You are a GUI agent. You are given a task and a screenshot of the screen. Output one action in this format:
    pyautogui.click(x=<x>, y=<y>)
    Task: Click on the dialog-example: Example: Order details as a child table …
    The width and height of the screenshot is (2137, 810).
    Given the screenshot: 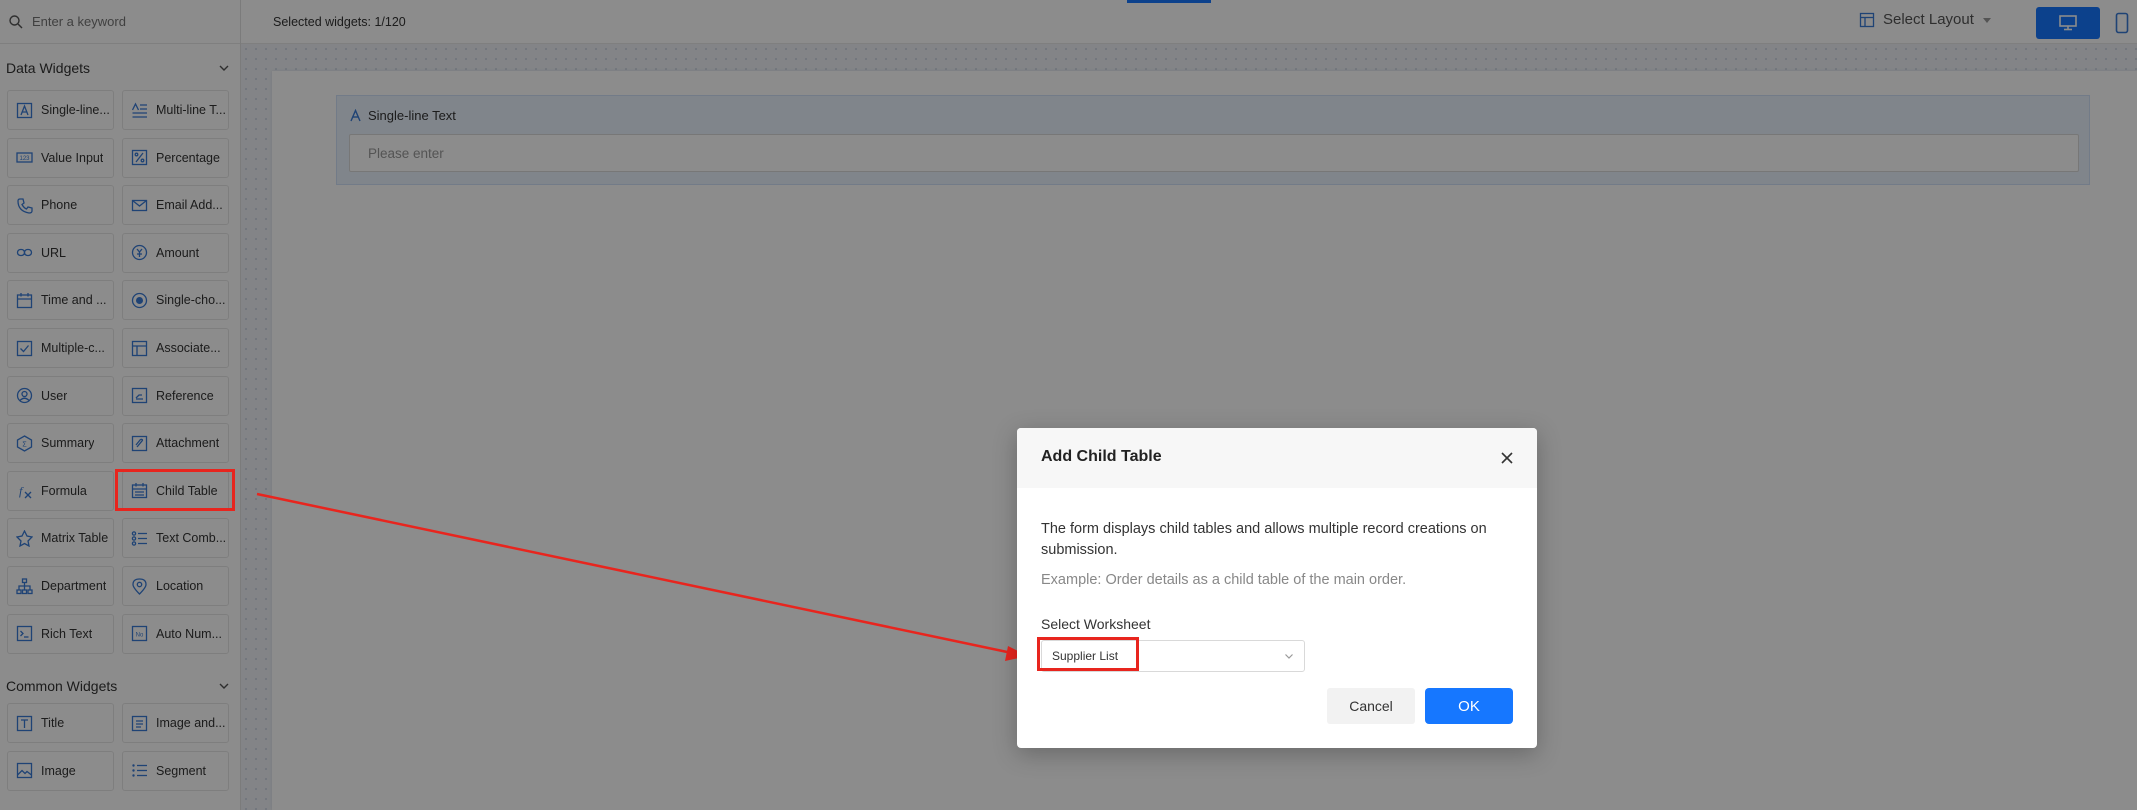 What is the action you would take?
    pyautogui.click(x=1224, y=580)
    